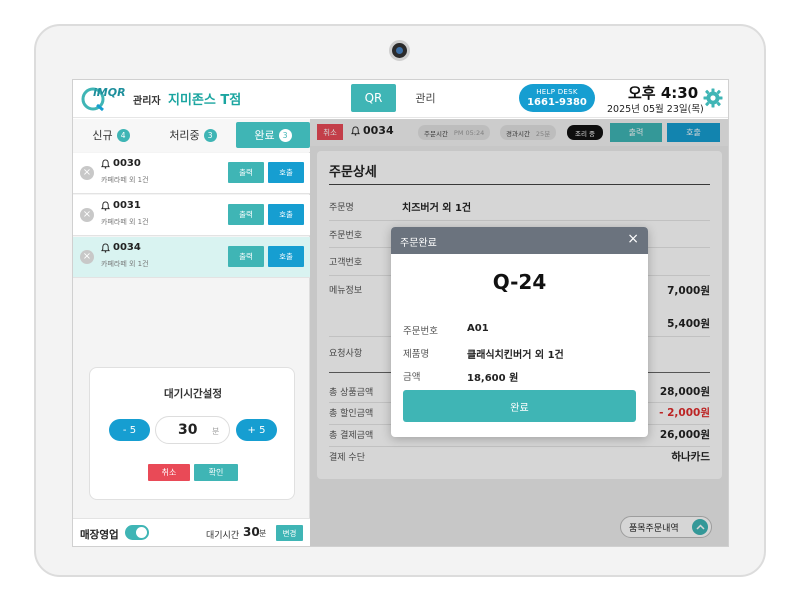  What do you see at coordinates (210, 135) in the screenshot?
I see `tab-processing-count: 3` at bounding box center [210, 135].